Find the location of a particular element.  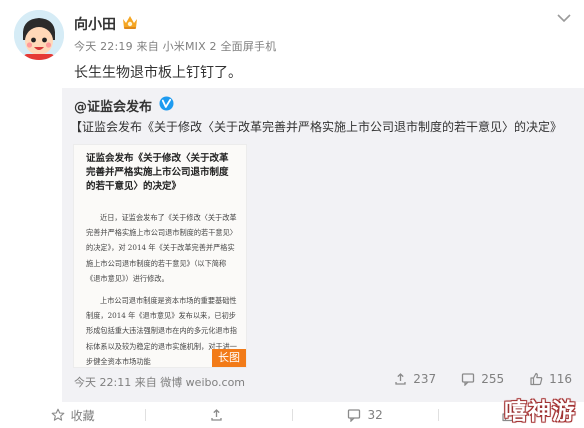

post-text: 长生生物退市板上钉钉了。 is located at coordinates (158, 73).